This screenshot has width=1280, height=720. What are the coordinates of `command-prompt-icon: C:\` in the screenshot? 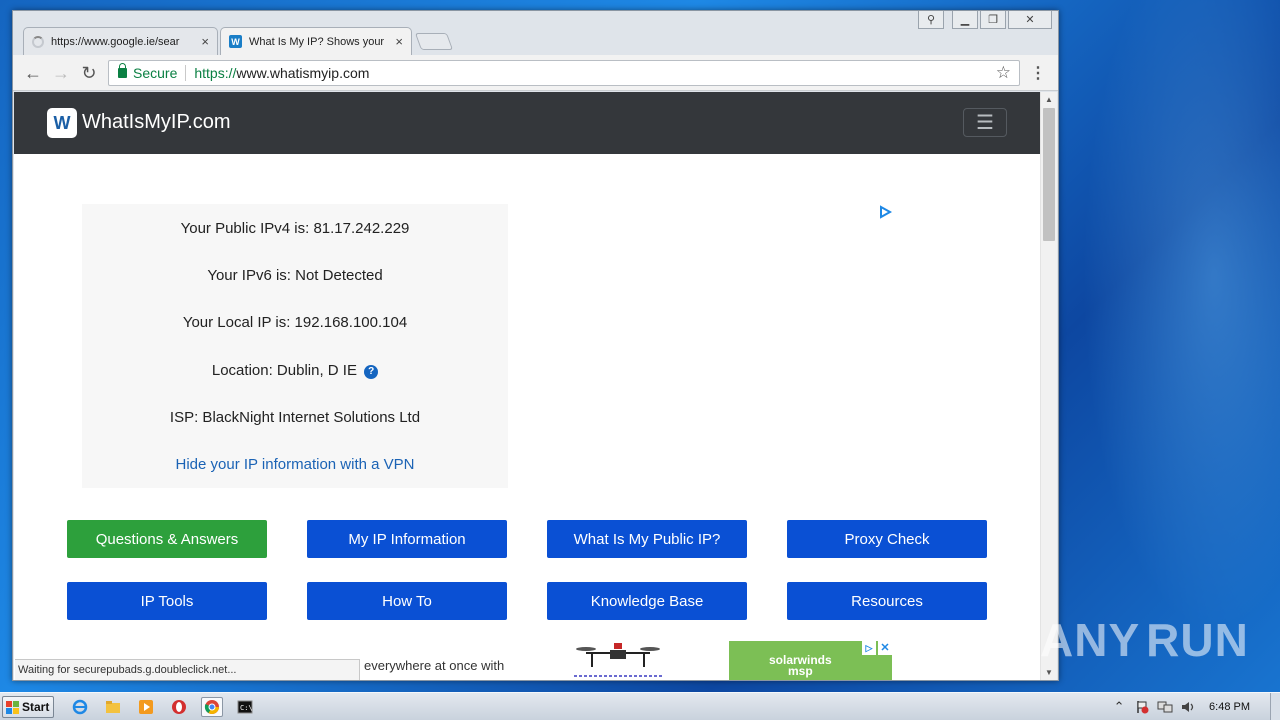 It's located at (245, 707).